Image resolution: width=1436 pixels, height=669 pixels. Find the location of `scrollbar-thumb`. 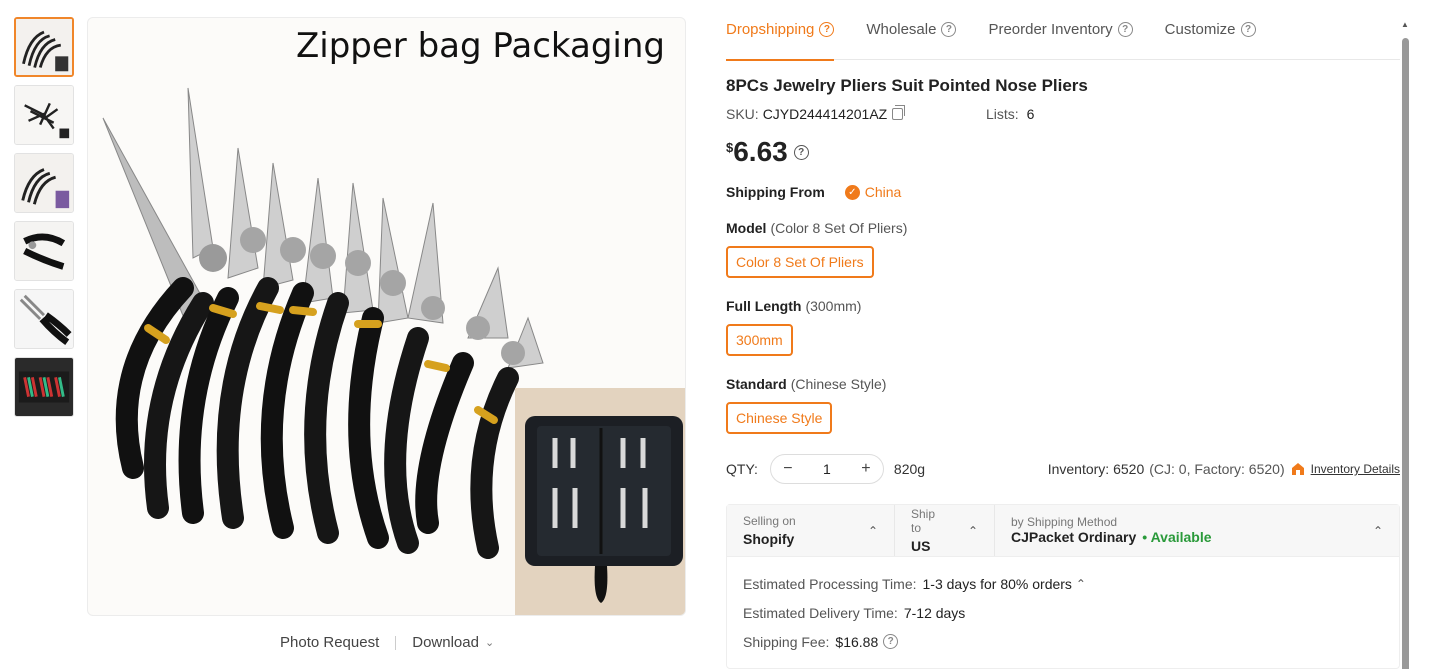

scrollbar-thumb is located at coordinates (1405, 353).